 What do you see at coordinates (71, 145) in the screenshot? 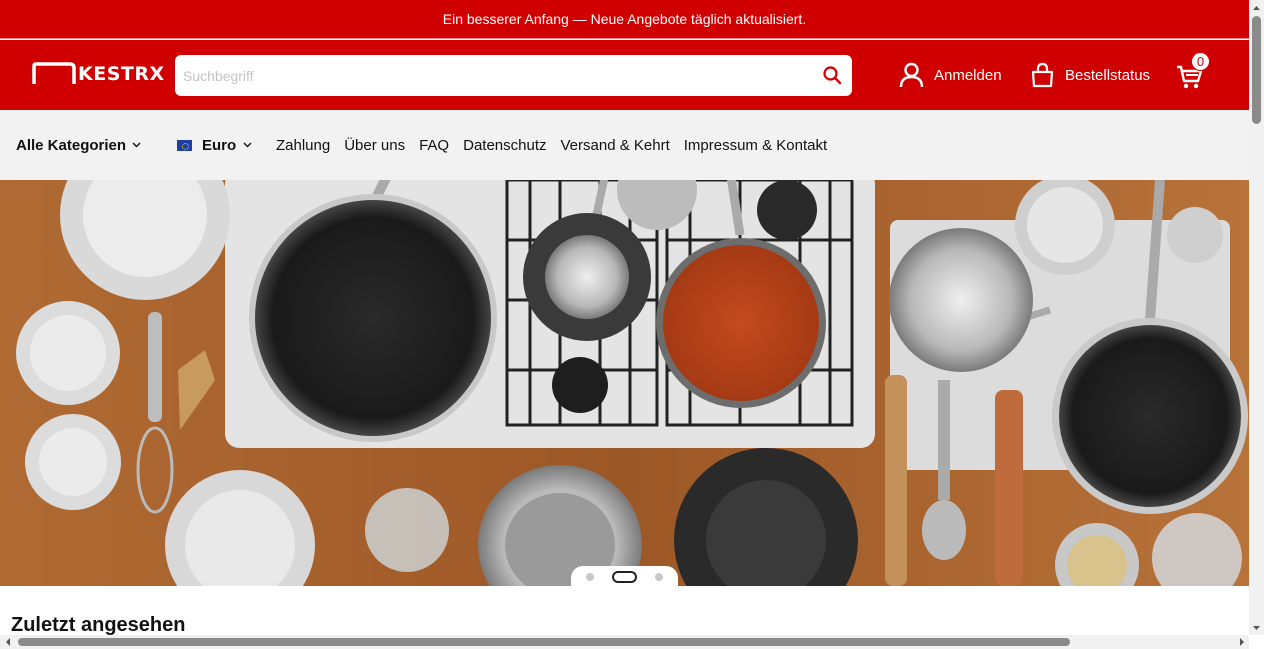
I see `all-categories-label: Alle Kategorien` at bounding box center [71, 145].